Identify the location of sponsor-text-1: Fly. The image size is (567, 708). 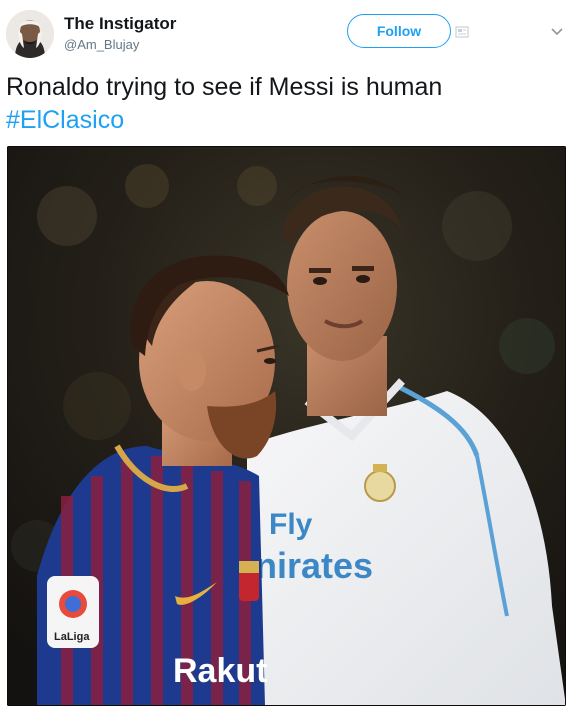
(291, 524).